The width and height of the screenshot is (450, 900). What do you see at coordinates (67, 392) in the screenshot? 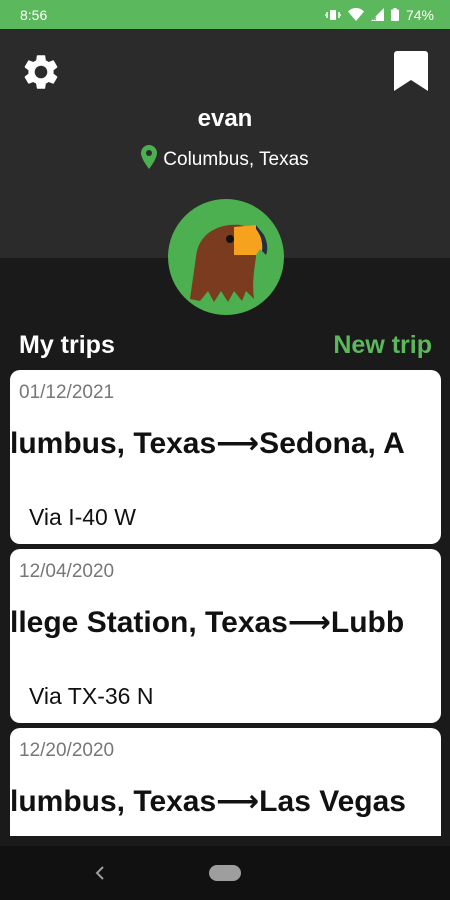
I see `trip-date: 01/12/2021` at bounding box center [67, 392].